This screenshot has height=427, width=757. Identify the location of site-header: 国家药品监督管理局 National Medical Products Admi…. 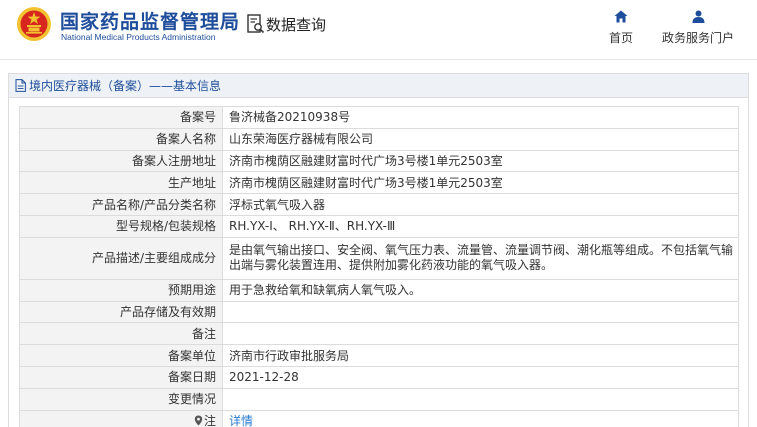
(378, 30).